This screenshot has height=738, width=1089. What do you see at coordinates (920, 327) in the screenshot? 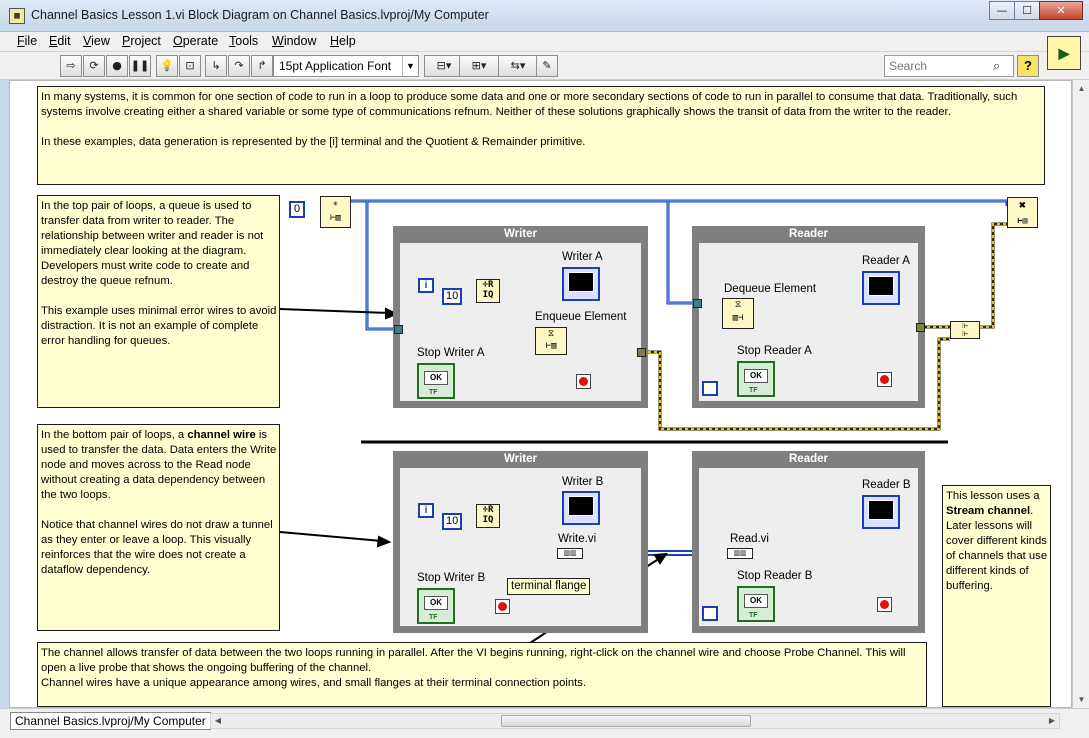
I see `error-tunnel-reader-a` at bounding box center [920, 327].